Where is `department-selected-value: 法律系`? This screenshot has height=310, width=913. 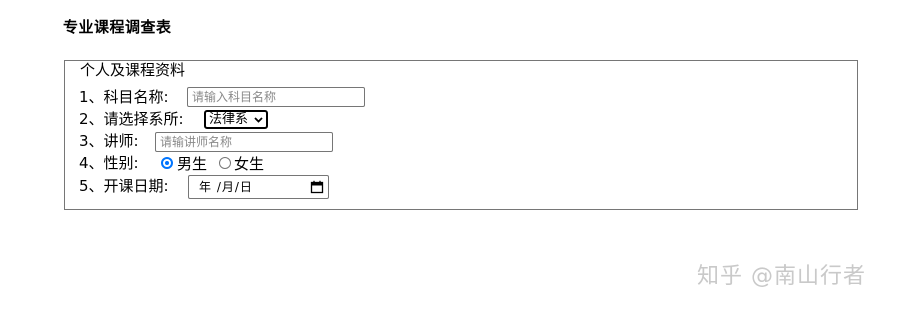 department-selected-value: 法律系 is located at coordinates (229, 119).